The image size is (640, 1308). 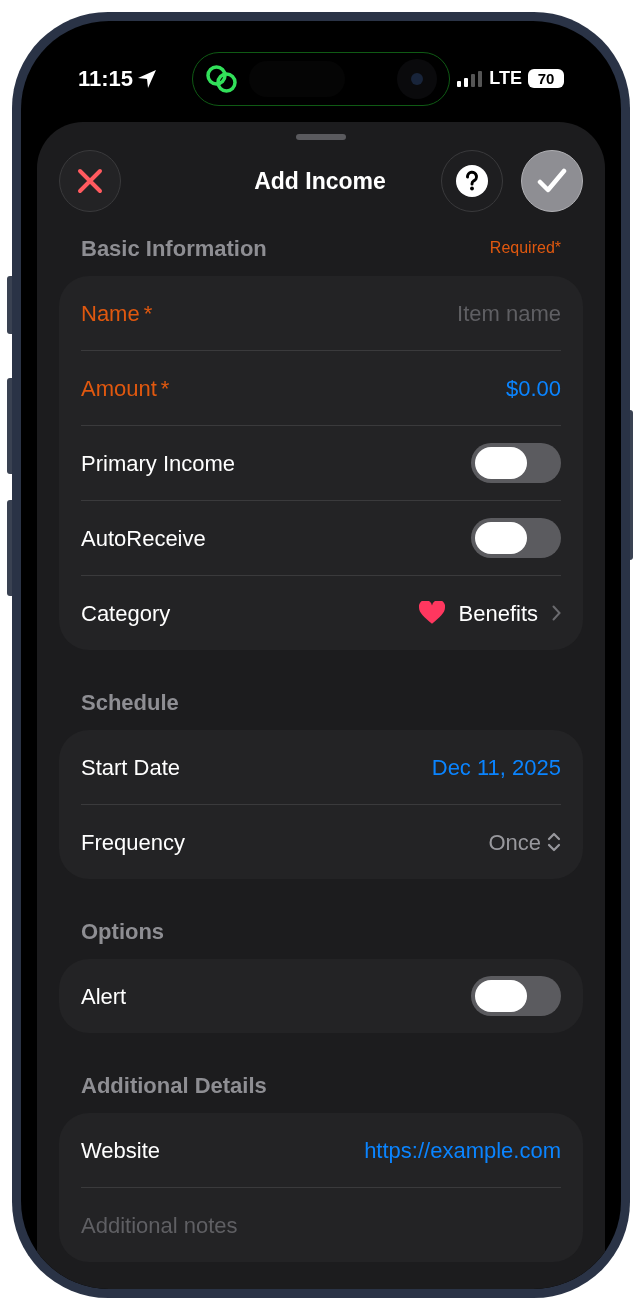 What do you see at coordinates (533, 388) in the screenshot?
I see `value-link: $0.00` at bounding box center [533, 388].